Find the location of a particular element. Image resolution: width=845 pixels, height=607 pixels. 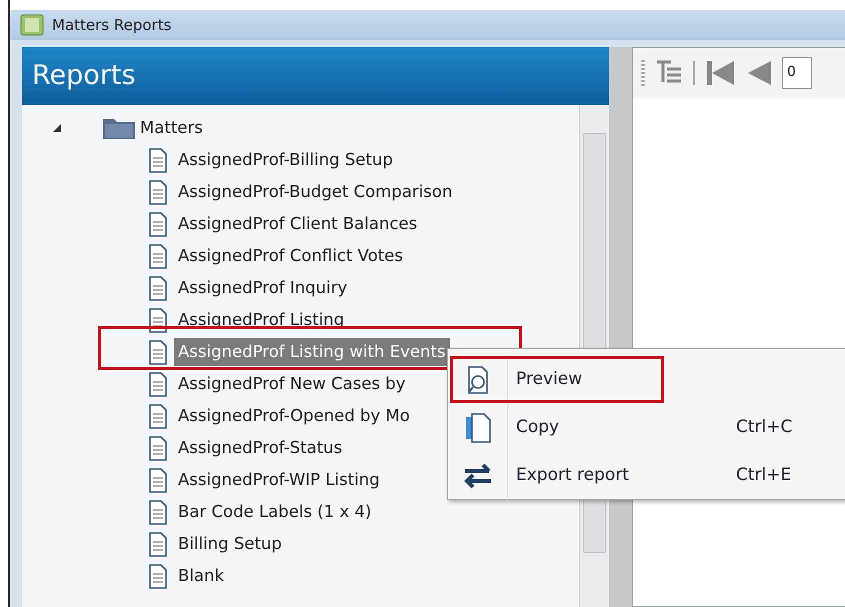

tree-item: AssignedProf-Opened by Mo is located at coordinates (294, 416).